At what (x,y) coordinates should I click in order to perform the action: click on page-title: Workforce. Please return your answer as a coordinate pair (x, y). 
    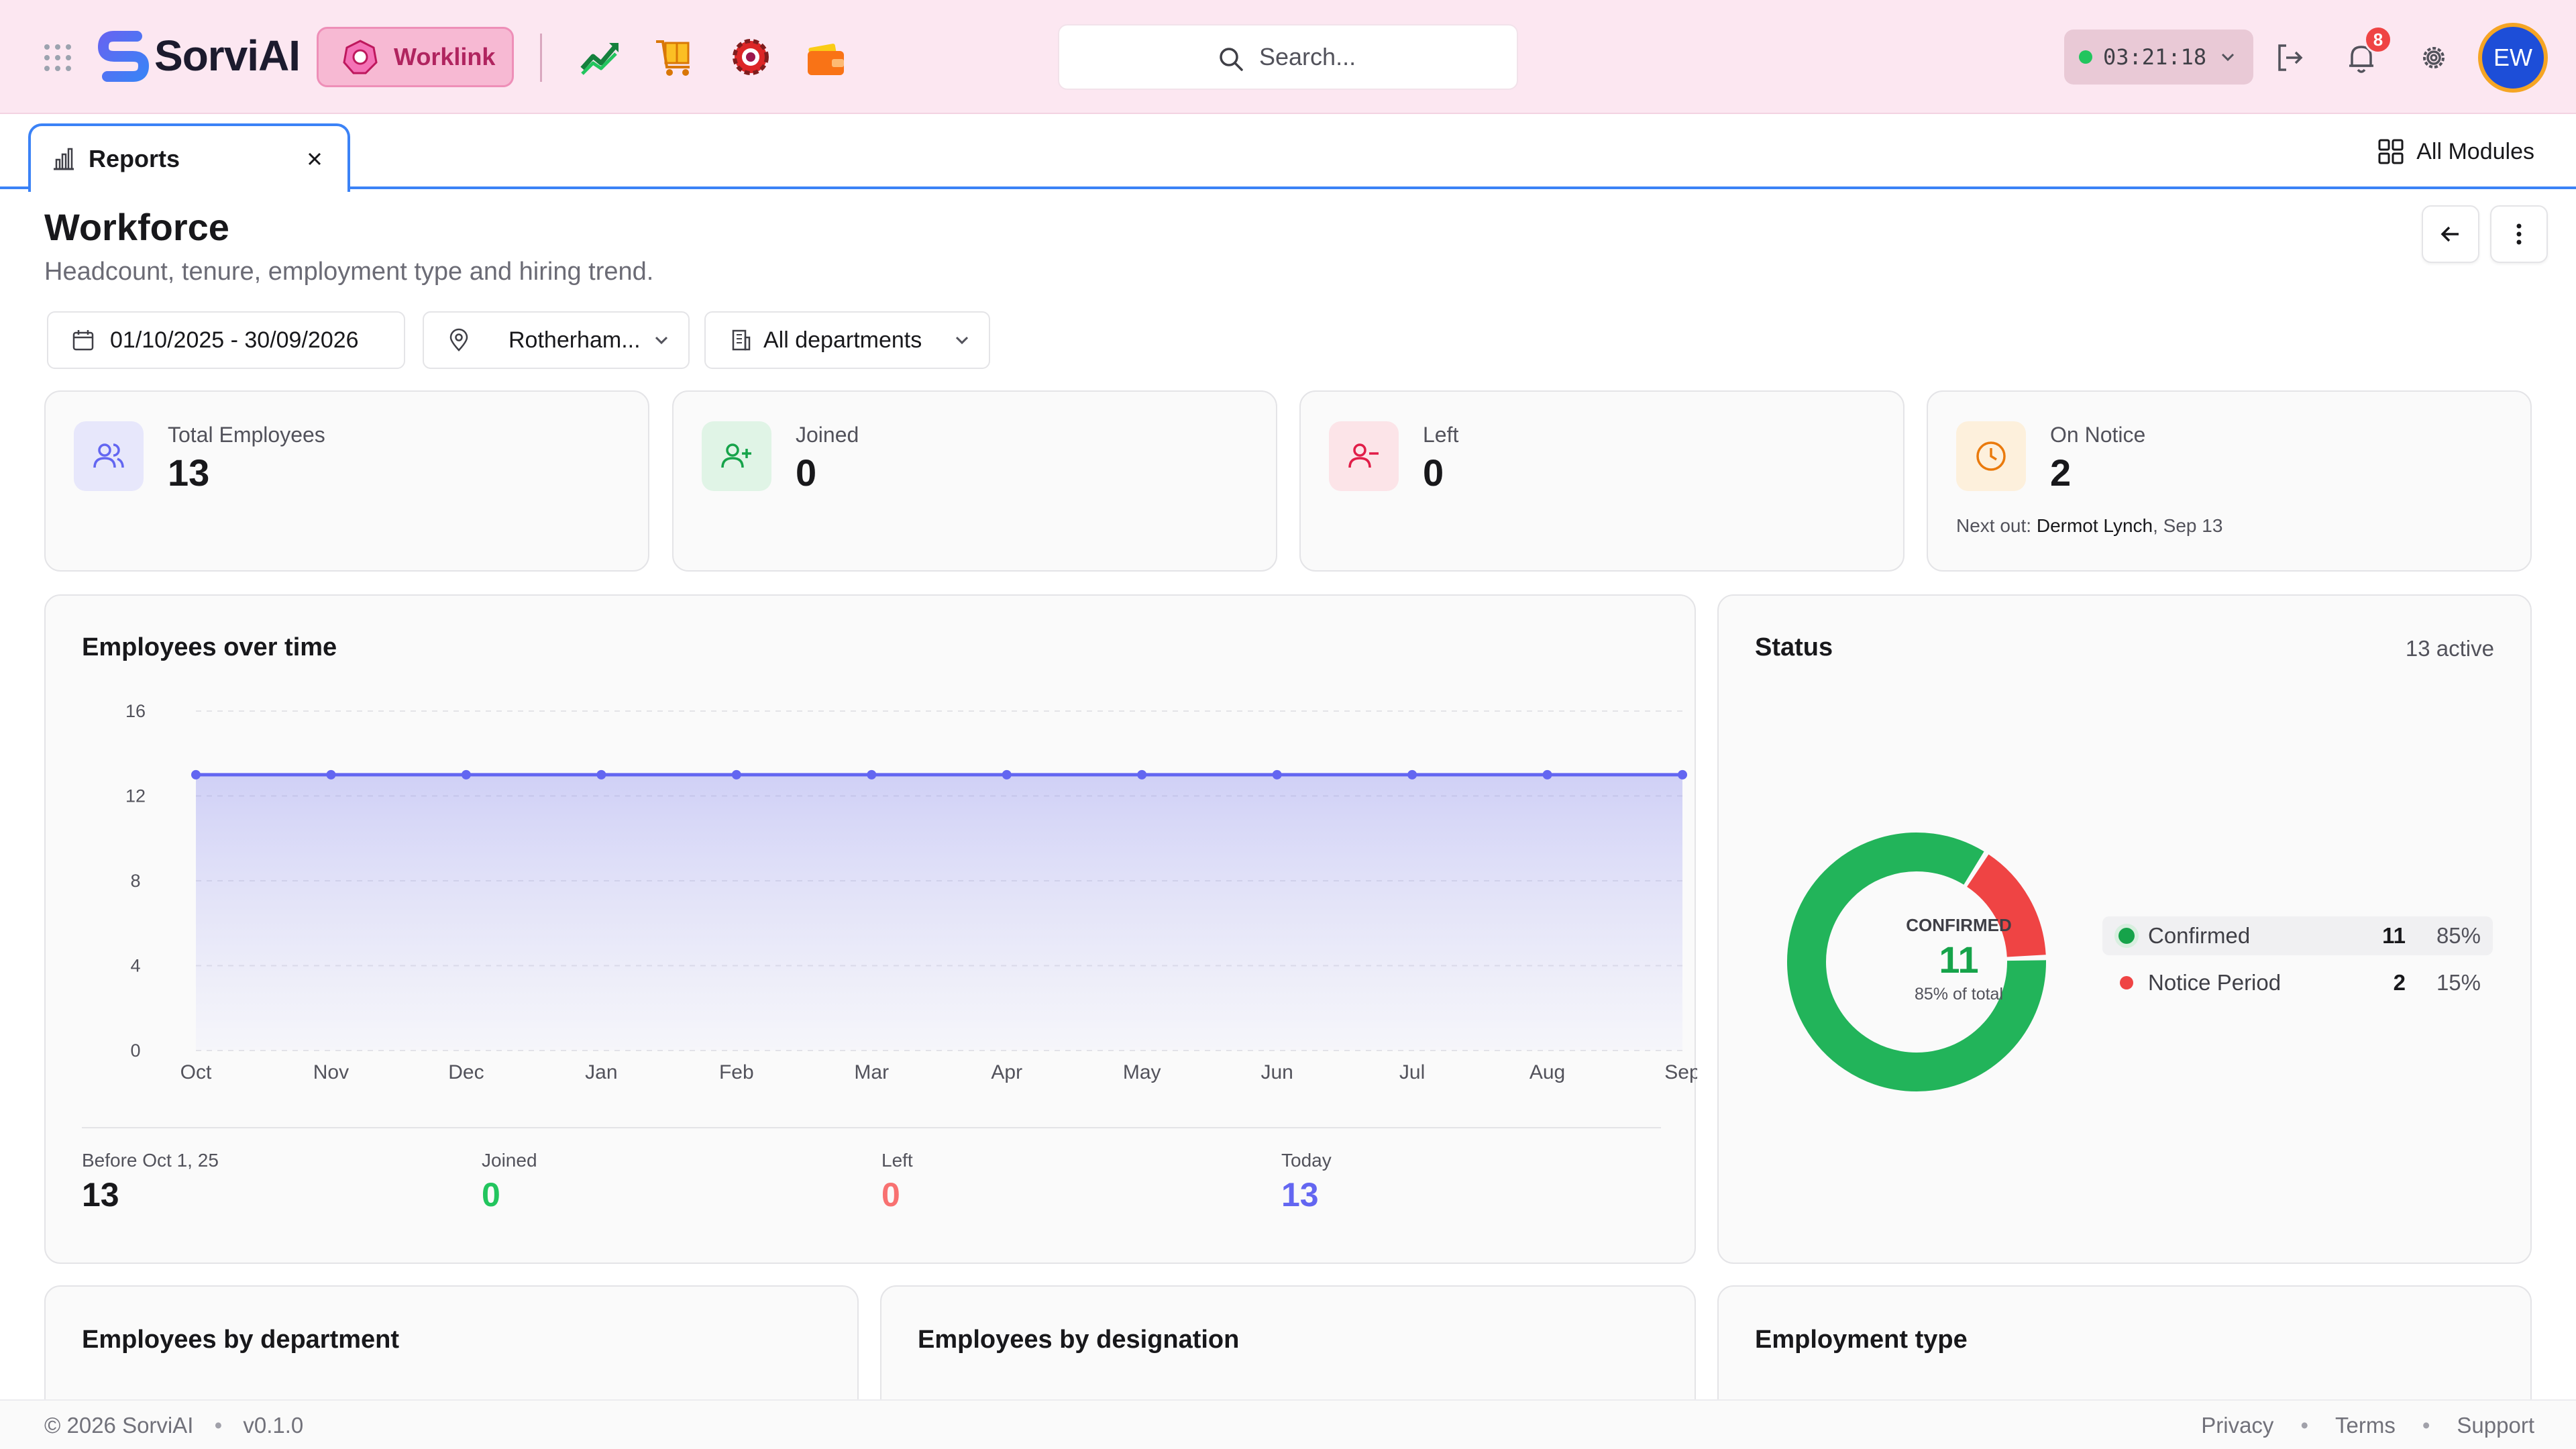
    Looking at the image, I should click on (136, 227).